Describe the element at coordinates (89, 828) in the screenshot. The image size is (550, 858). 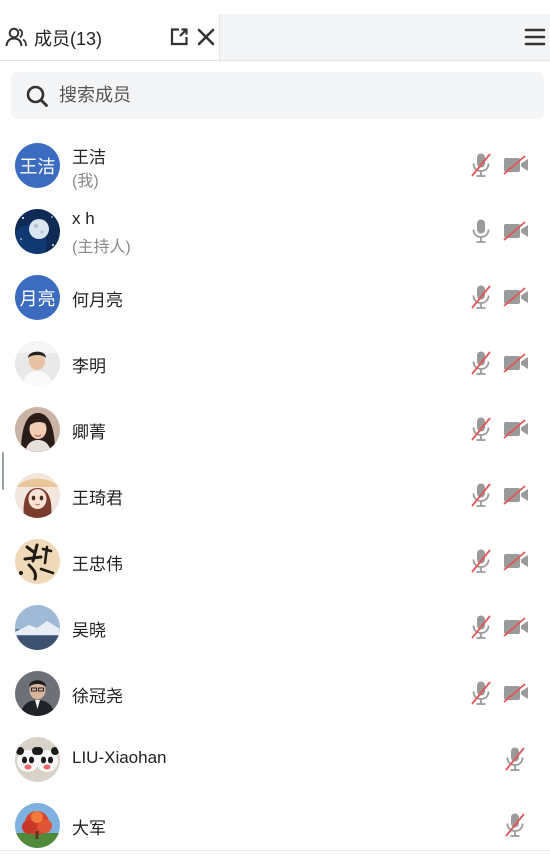
I see `member-name: 大军` at that location.